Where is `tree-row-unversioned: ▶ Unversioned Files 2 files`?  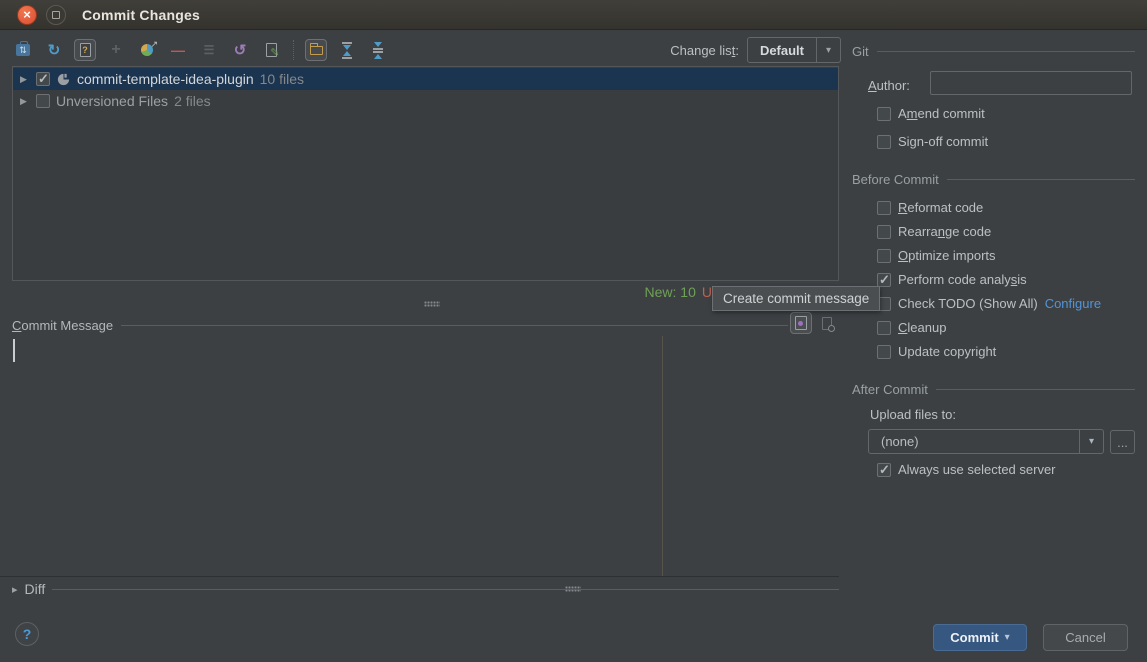 tree-row-unversioned: ▶ Unversioned Files 2 files is located at coordinates (425, 101).